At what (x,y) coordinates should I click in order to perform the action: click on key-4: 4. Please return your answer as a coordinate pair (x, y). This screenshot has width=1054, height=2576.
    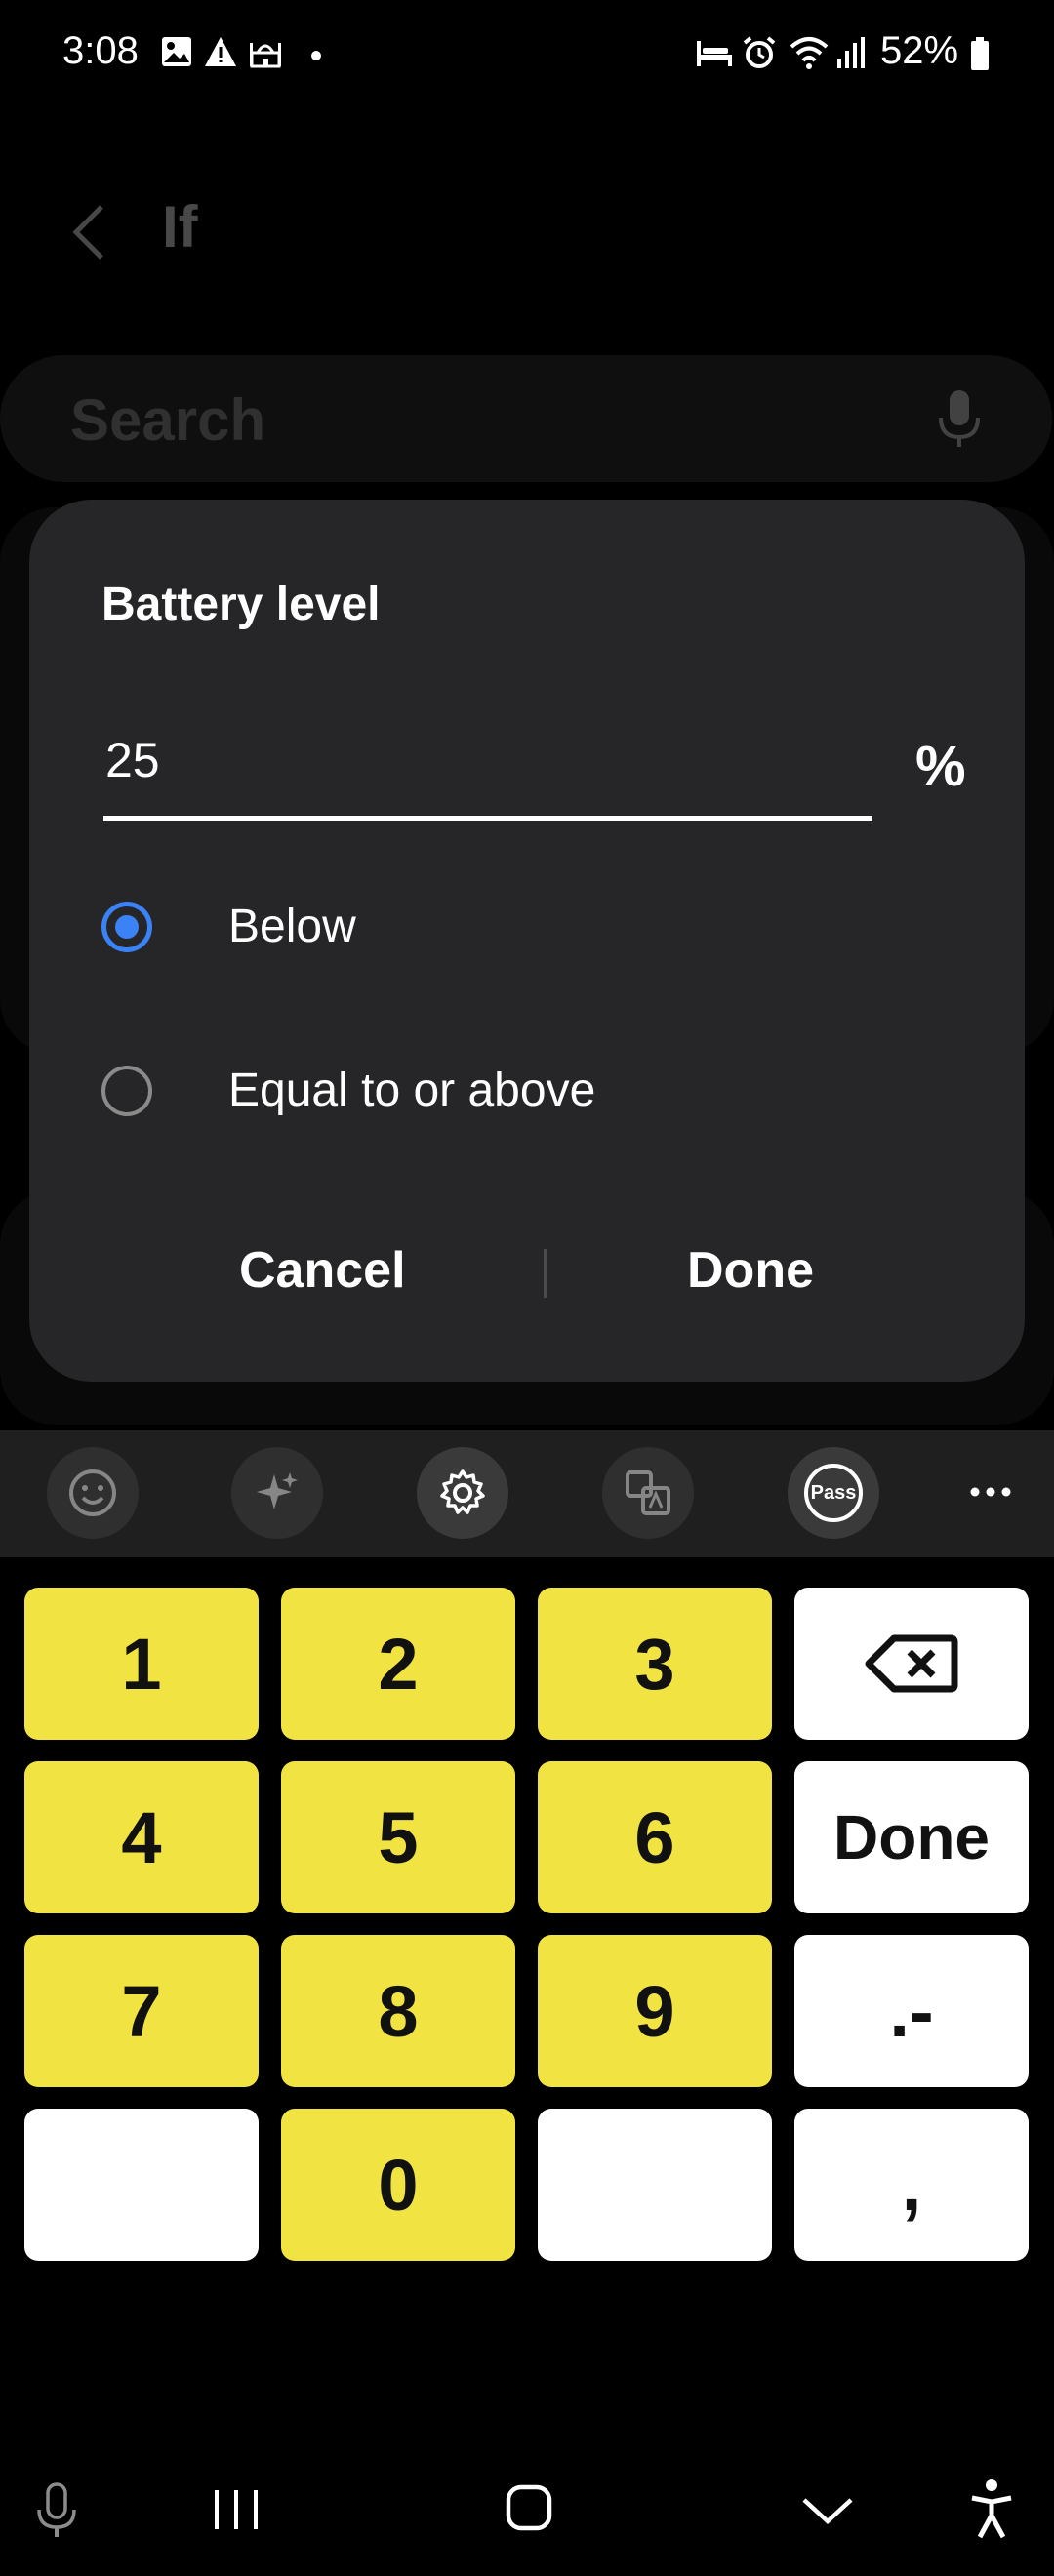
    Looking at the image, I should click on (142, 1837).